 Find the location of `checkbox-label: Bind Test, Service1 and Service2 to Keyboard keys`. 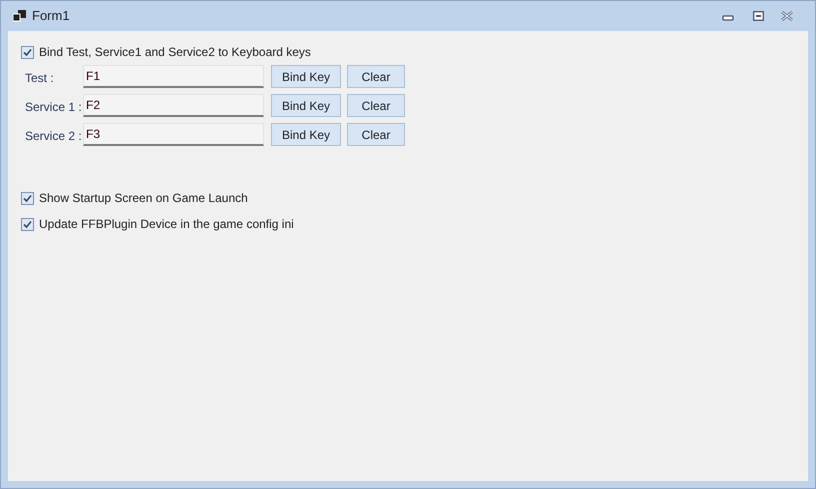

checkbox-label: Bind Test, Service1 and Service2 to Keyboard keys is located at coordinates (175, 52).